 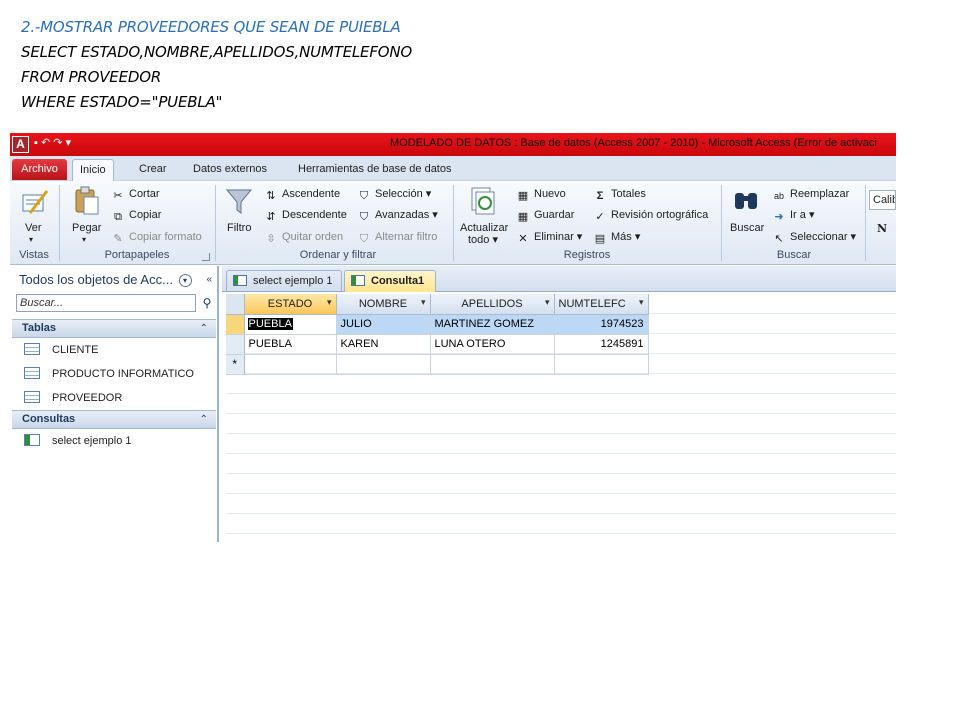 What do you see at coordinates (135, 194) in the screenshot?
I see `cortar-button: ✂ Cortar` at bounding box center [135, 194].